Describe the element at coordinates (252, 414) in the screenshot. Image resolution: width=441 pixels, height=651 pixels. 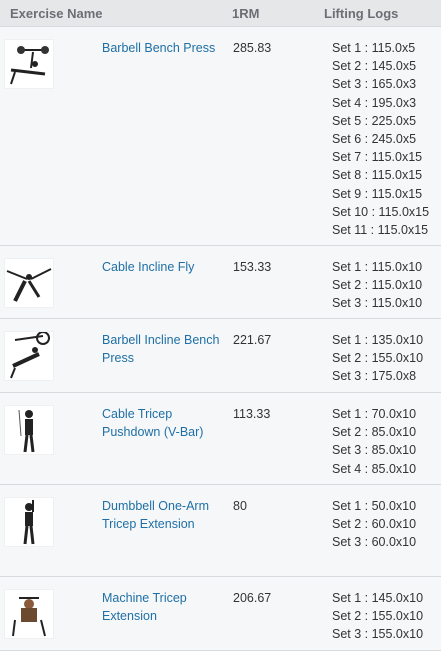
I see `one-rep-max-value: 113.33` at that location.